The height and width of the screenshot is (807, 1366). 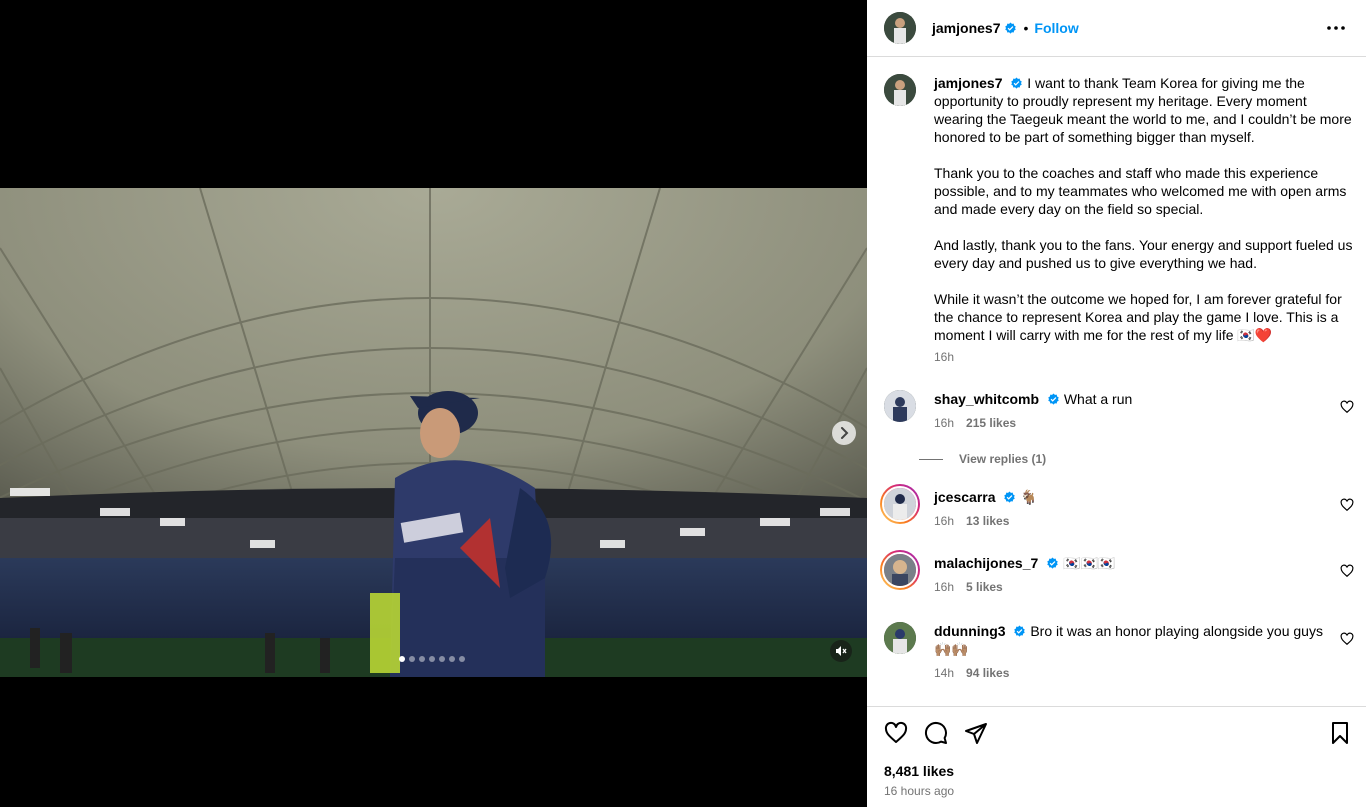 What do you see at coordinates (900, 90) in the screenshot?
I see `caption-avatar` at bounding box center [900, 90].